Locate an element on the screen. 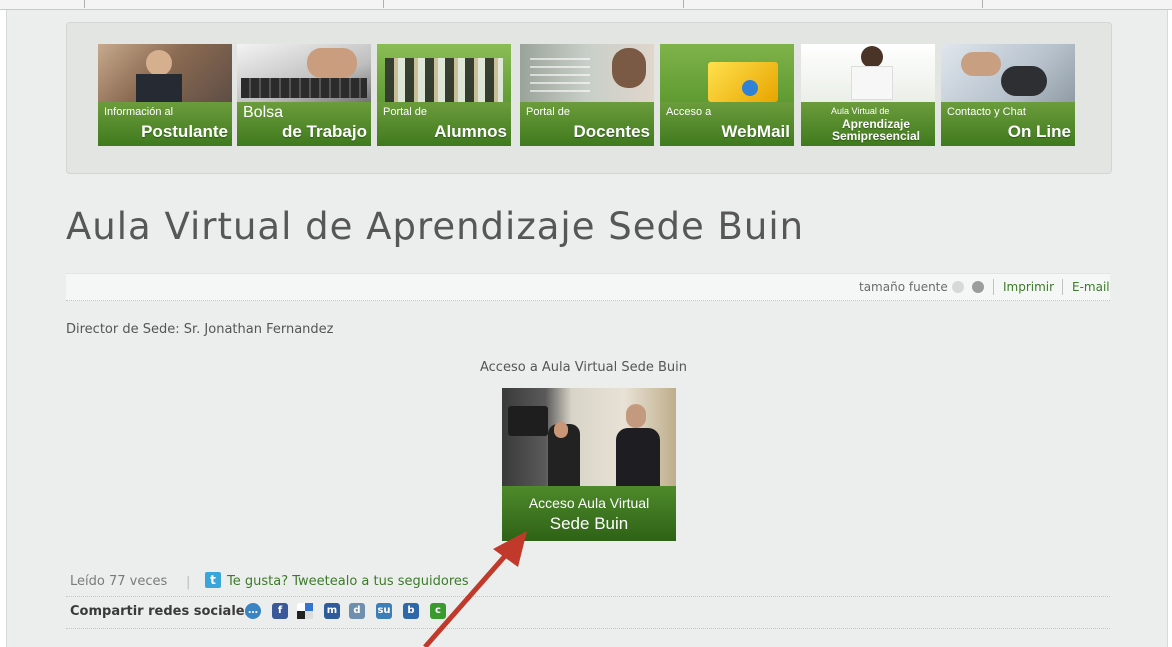  annotation-arrow is located at coordinates (475, 589).